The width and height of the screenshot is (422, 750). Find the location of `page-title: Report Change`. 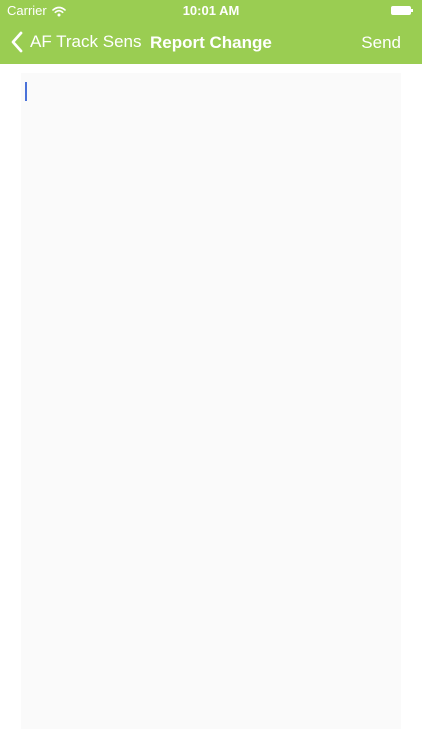

page-title: Report Change is located at coordinates (211, 42).